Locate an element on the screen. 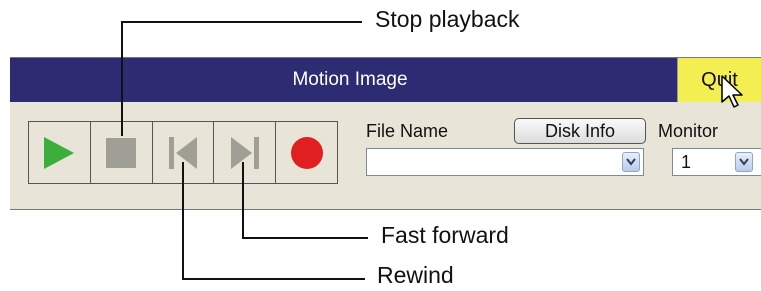 Image resolution: width=761 pixels, height=291 pixels. stop-icon is located at coordinates (121, 152).